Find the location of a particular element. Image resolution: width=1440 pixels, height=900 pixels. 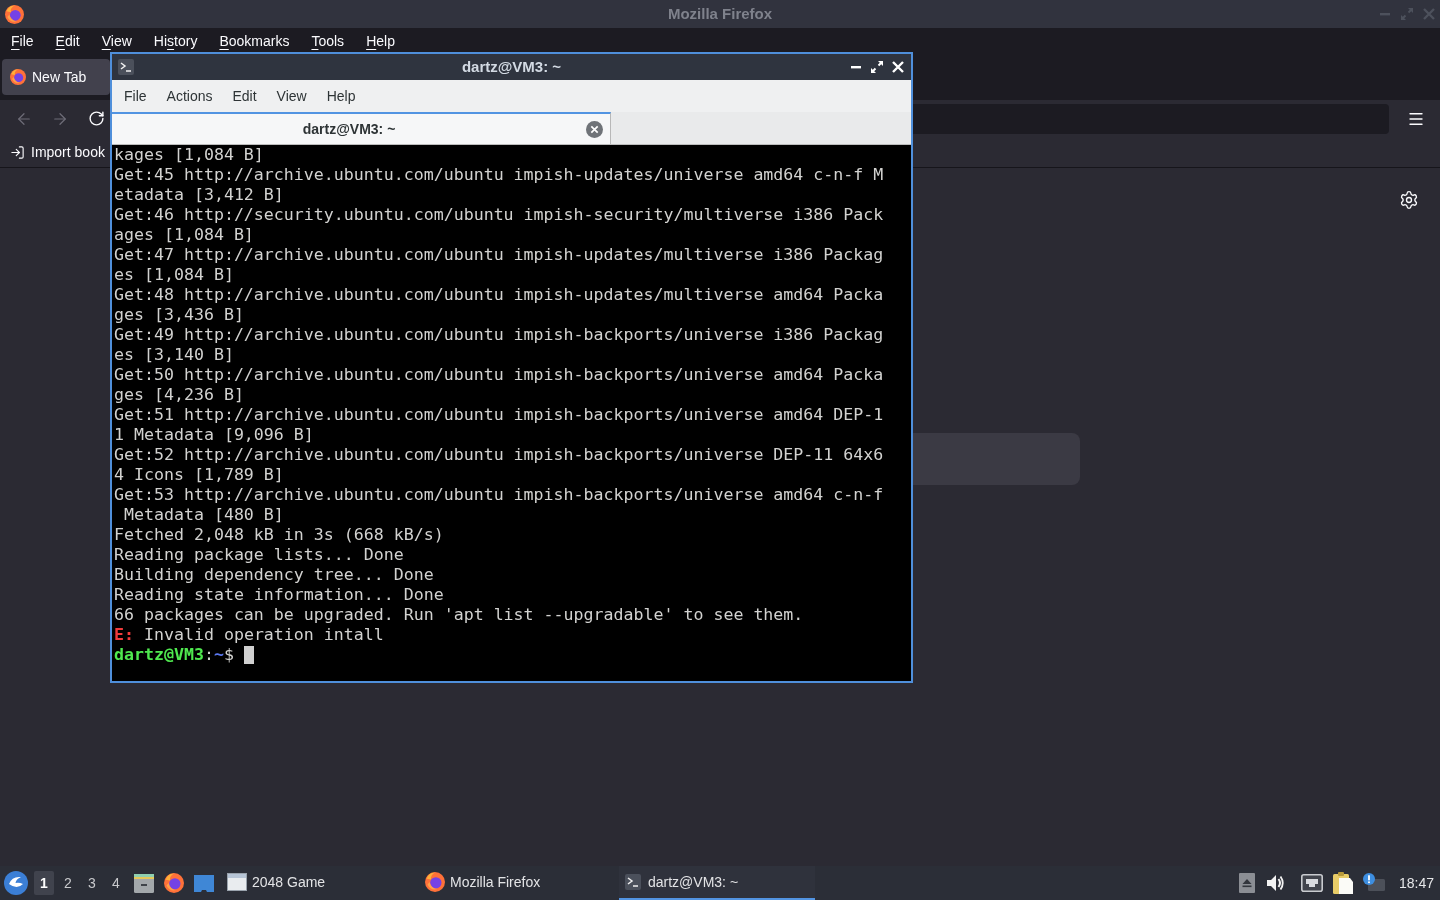

output-line: es [3,140 B] is located at coordinates (174, 354).